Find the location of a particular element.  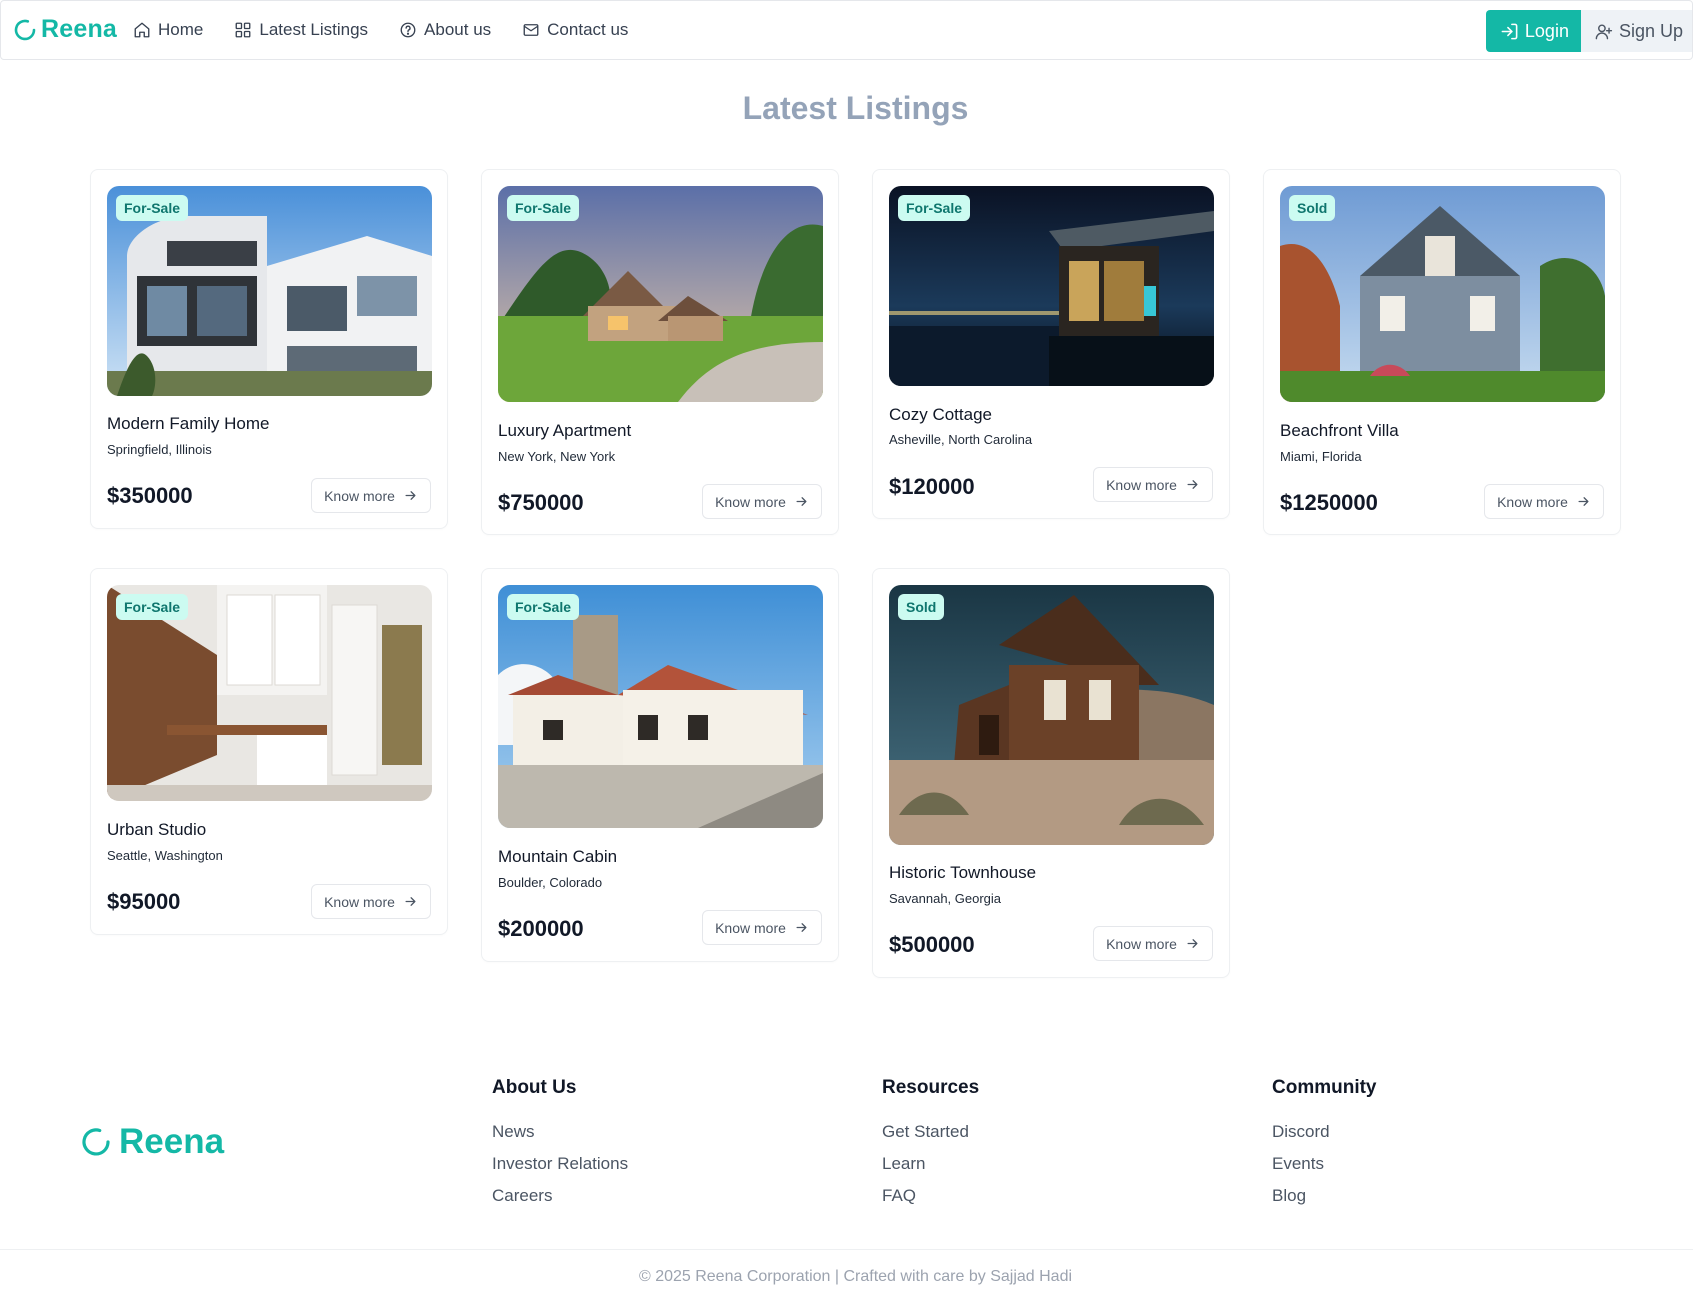

footer-column-community: Community Discord Events Blog is located at coordinates (1324, 1144).